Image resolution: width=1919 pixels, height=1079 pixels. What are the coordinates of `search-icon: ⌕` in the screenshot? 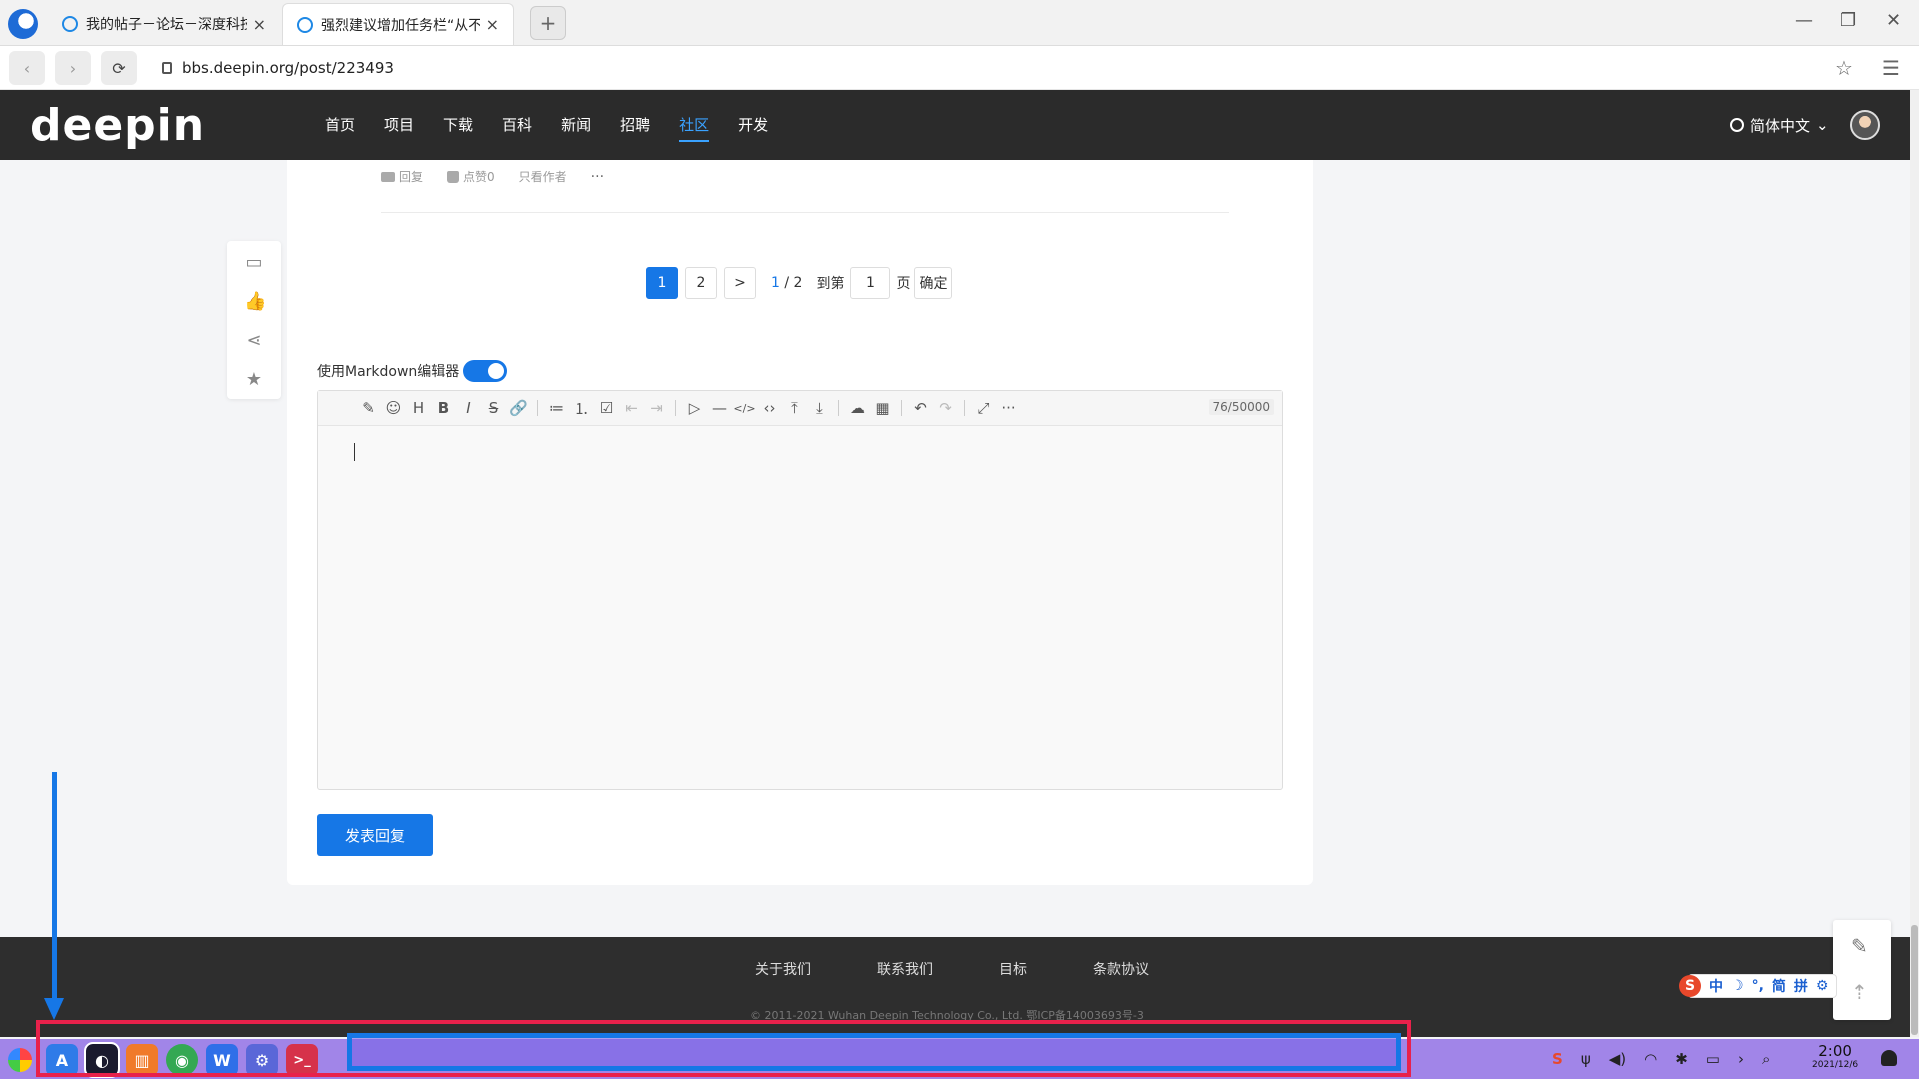 It's located at (1766, 1059).